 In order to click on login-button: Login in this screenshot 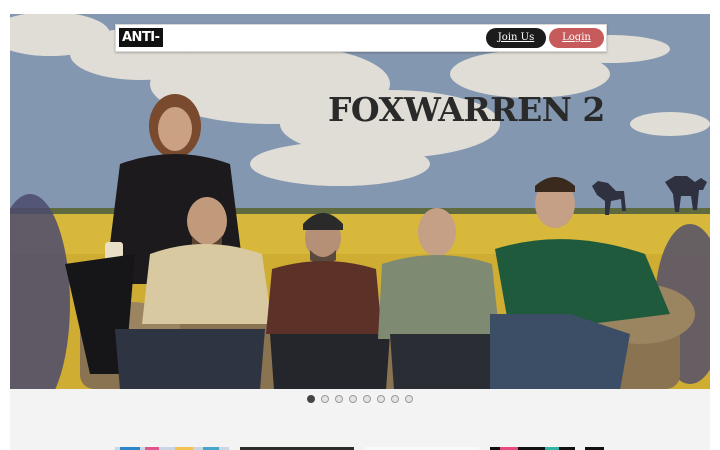, I will do `click(576, 38)`.